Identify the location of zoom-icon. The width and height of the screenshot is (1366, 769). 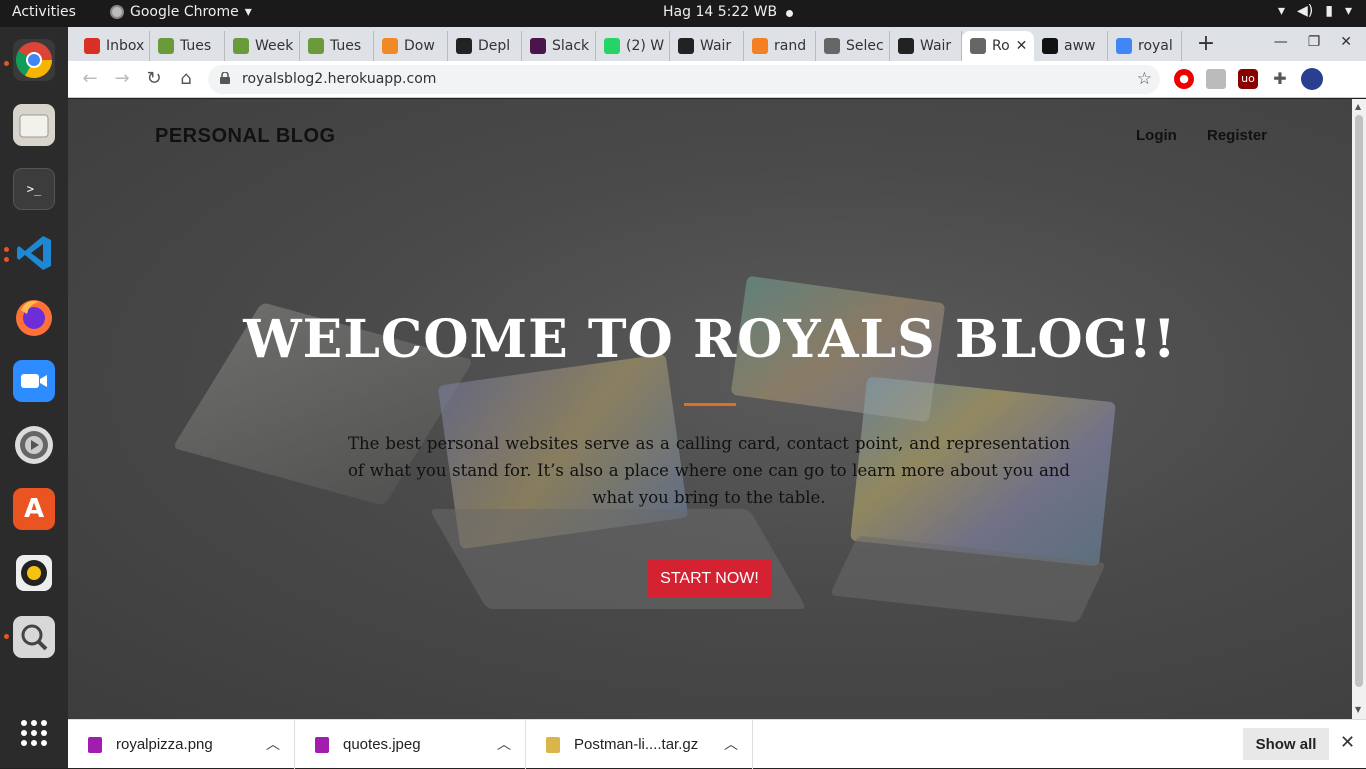
(34, 381).